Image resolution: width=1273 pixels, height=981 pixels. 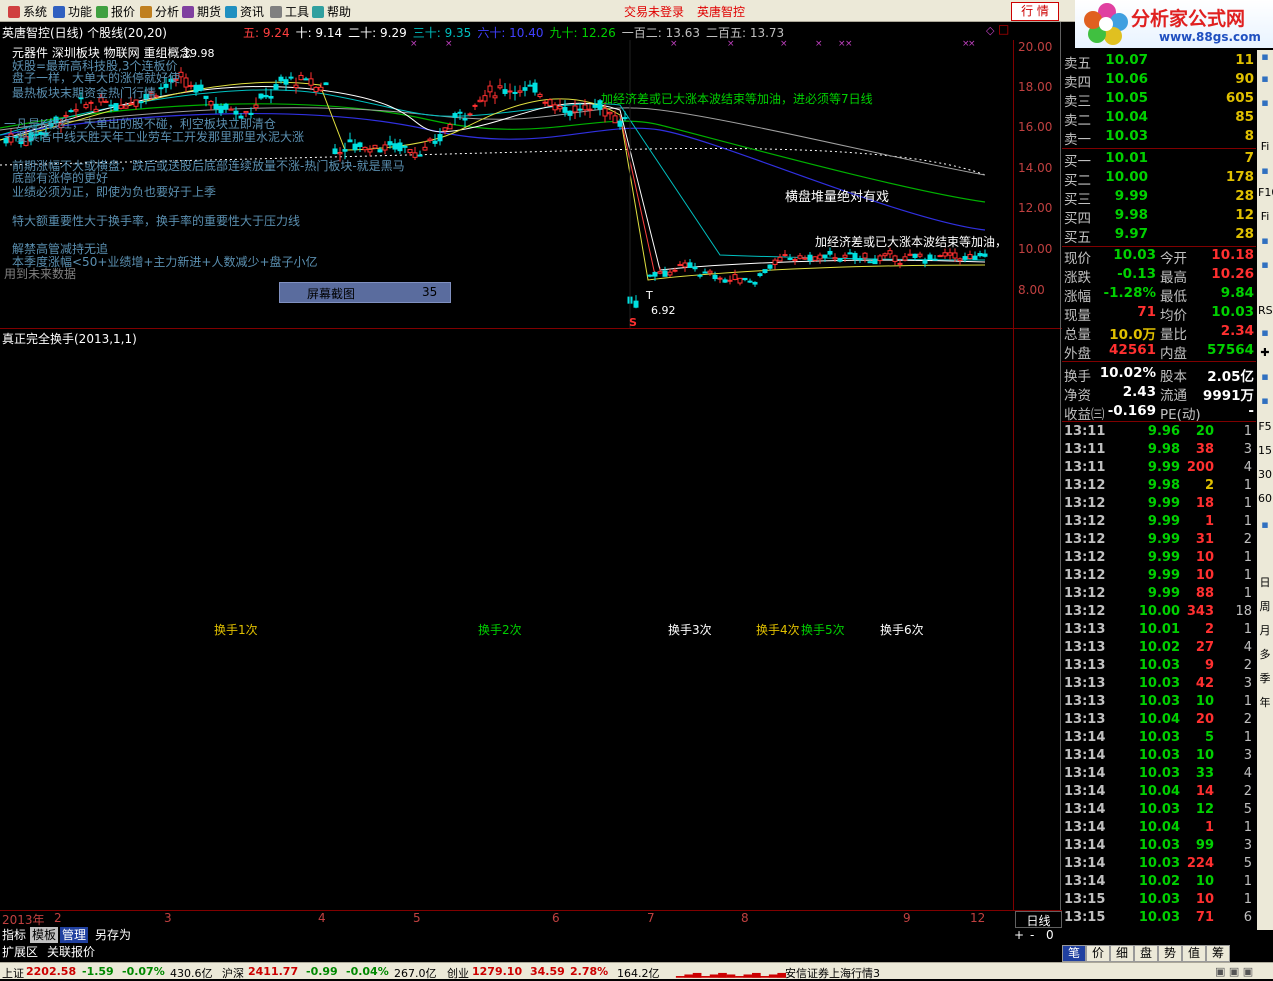 What do you see at coordinates (1159, 81) in the screenshot?
I see `ask-row: 卖四 10.06 90` at bounding box center [1159, 81].